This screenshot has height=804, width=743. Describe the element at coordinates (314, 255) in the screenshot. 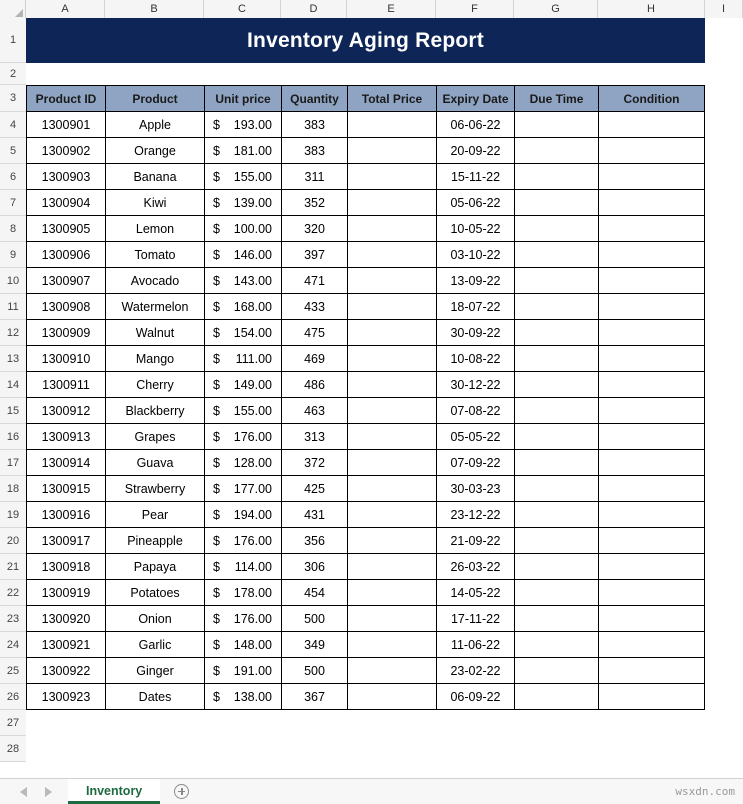

I see `cell-quantity: 397` at that location.